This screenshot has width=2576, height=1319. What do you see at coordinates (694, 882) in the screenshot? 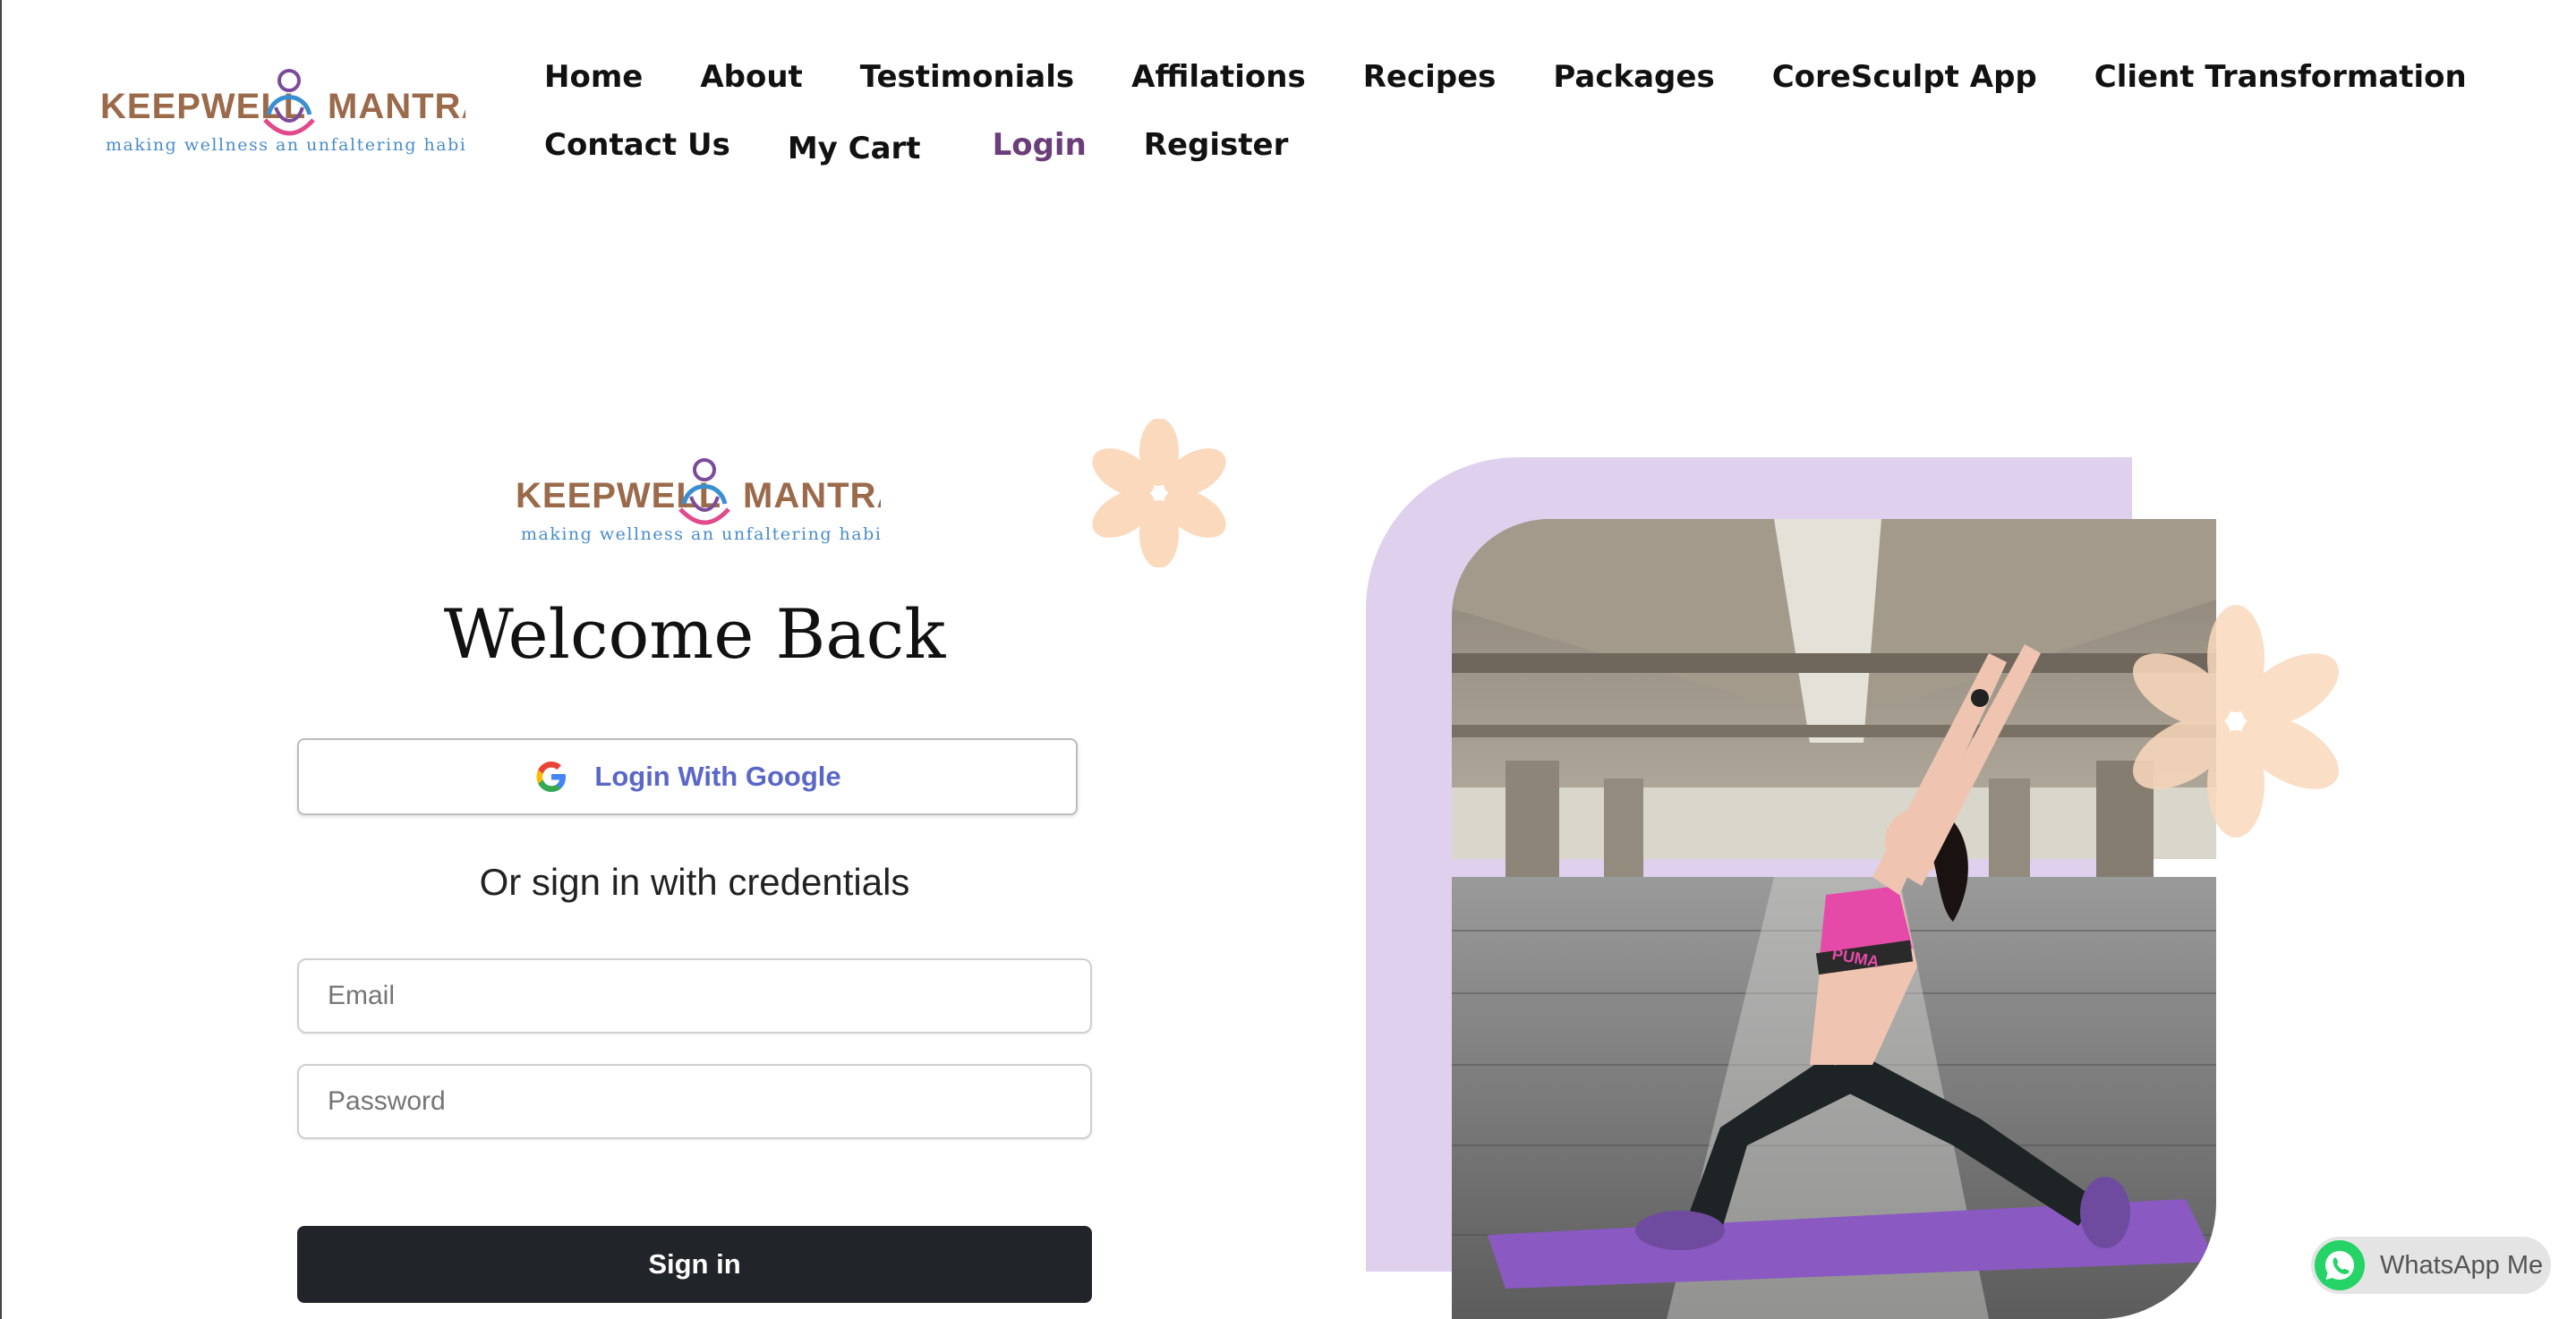
I see `or-sign-in-text: Or sign in with credentials` at bounding box center [694, 882].